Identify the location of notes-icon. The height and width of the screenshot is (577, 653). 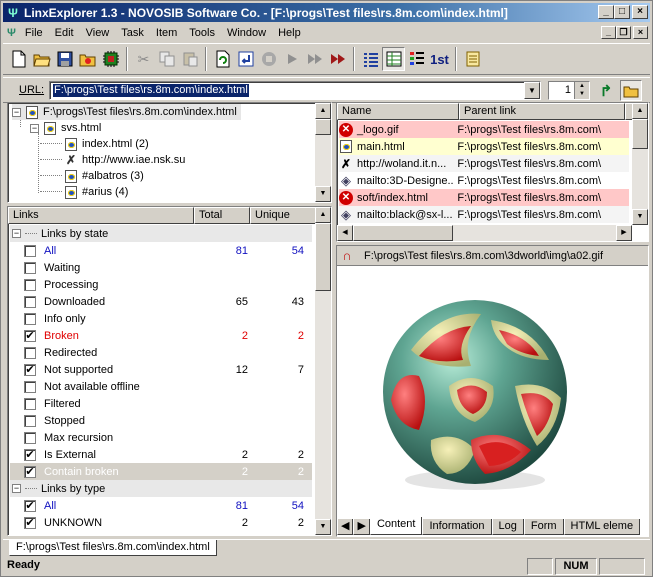
(472, 59).